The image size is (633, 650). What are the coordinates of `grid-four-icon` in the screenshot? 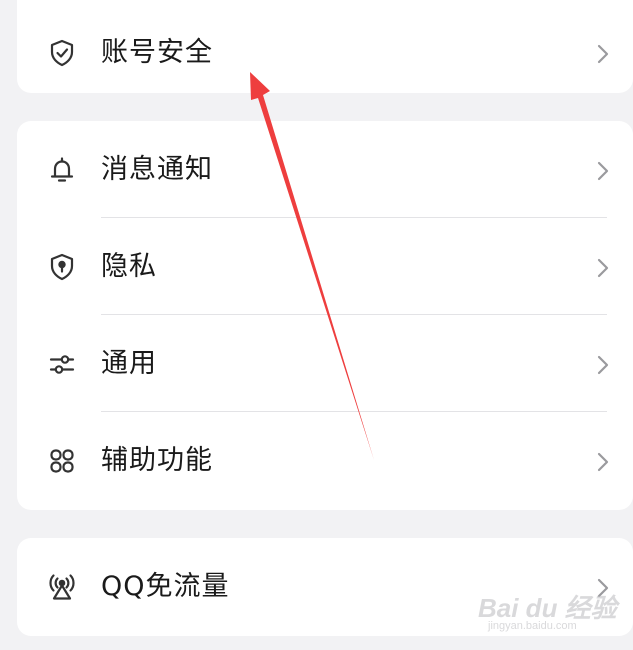 It's located at (62, 461).